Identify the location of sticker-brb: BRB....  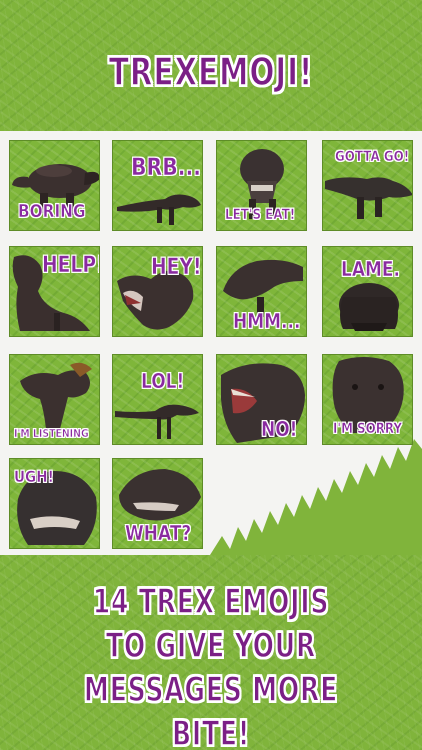
(157, 185).